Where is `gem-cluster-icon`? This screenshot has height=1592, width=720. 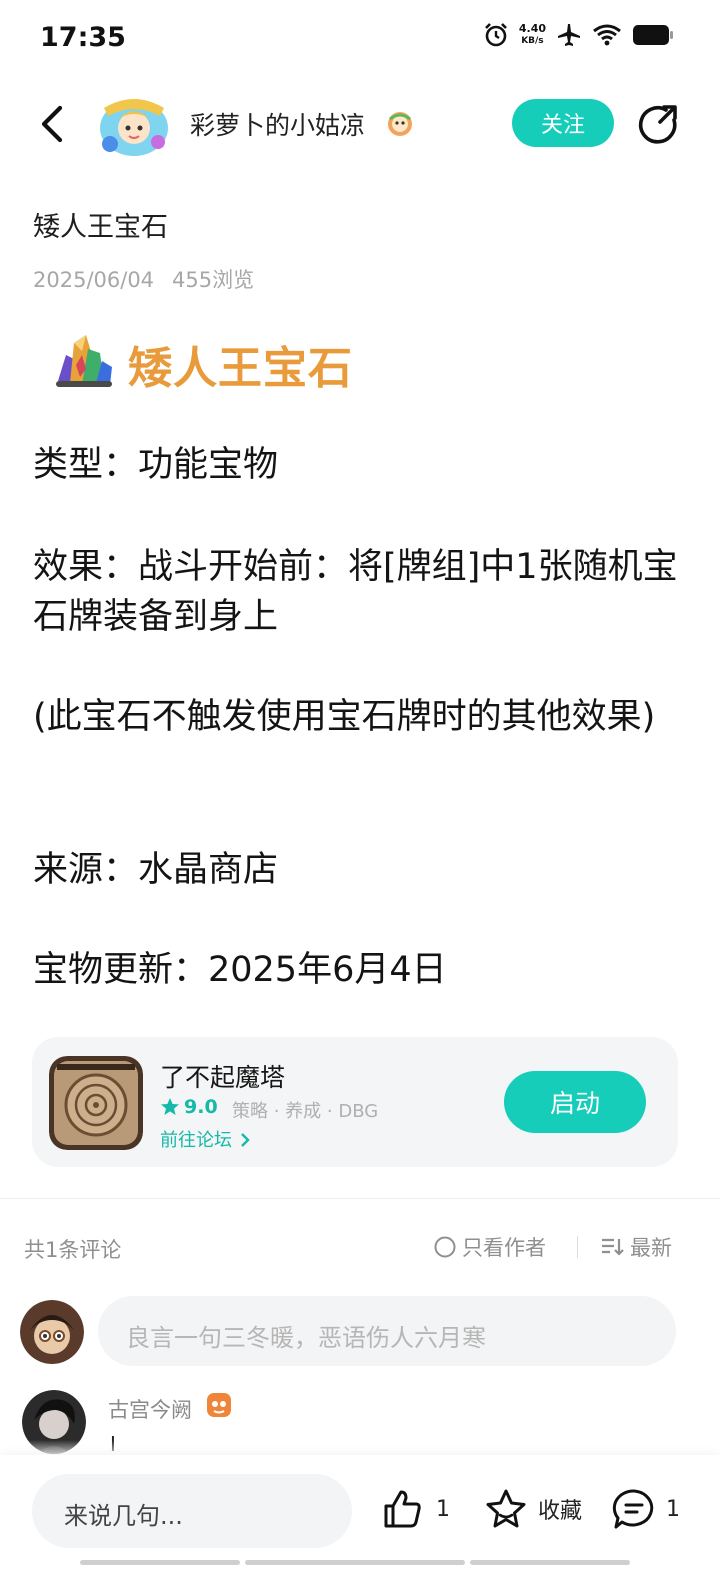
gem-cluster-icon is located at coordinates (84, 361).